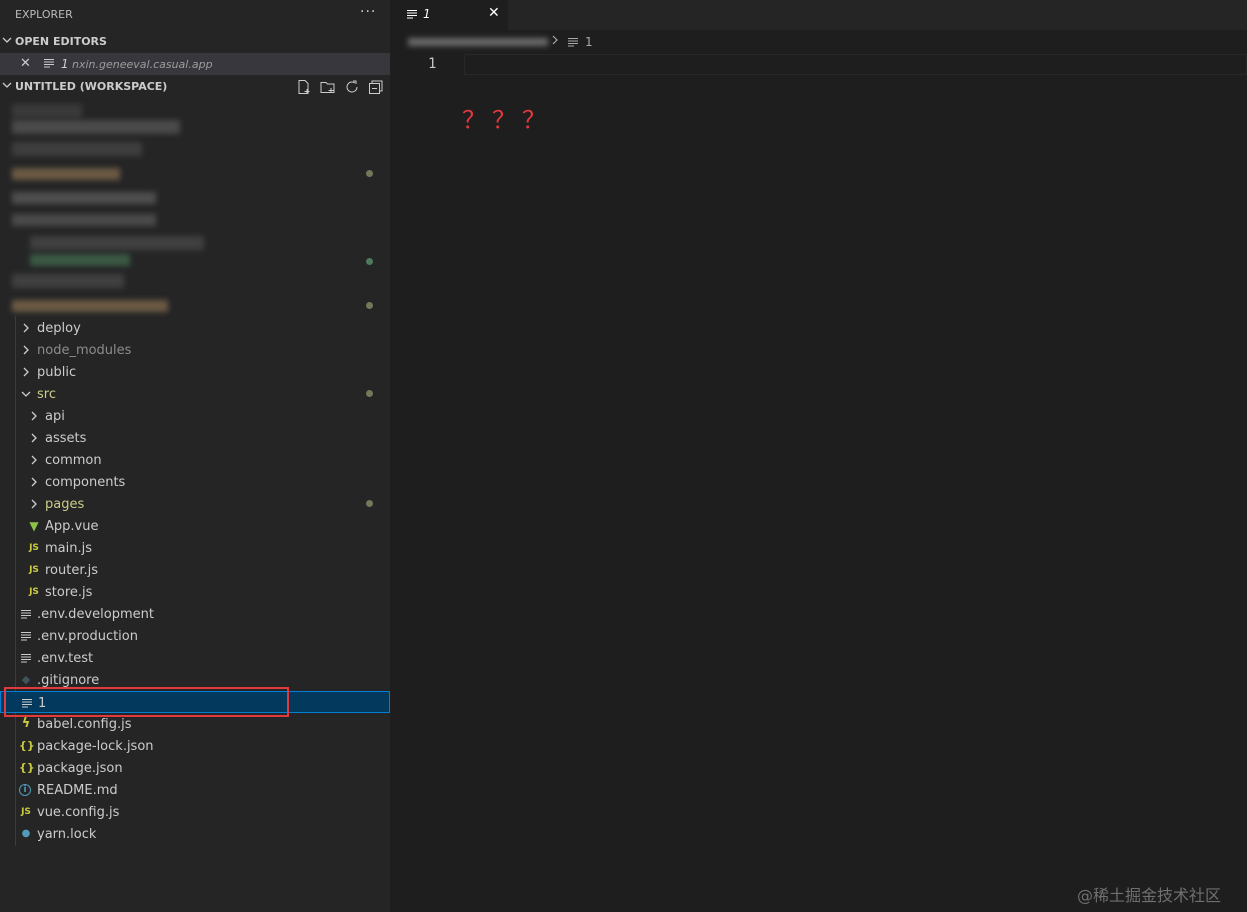 The image size is (1247, 912). I want to click on workspace-label: UNTITLED (WORKSPACE), so click(91, 86).